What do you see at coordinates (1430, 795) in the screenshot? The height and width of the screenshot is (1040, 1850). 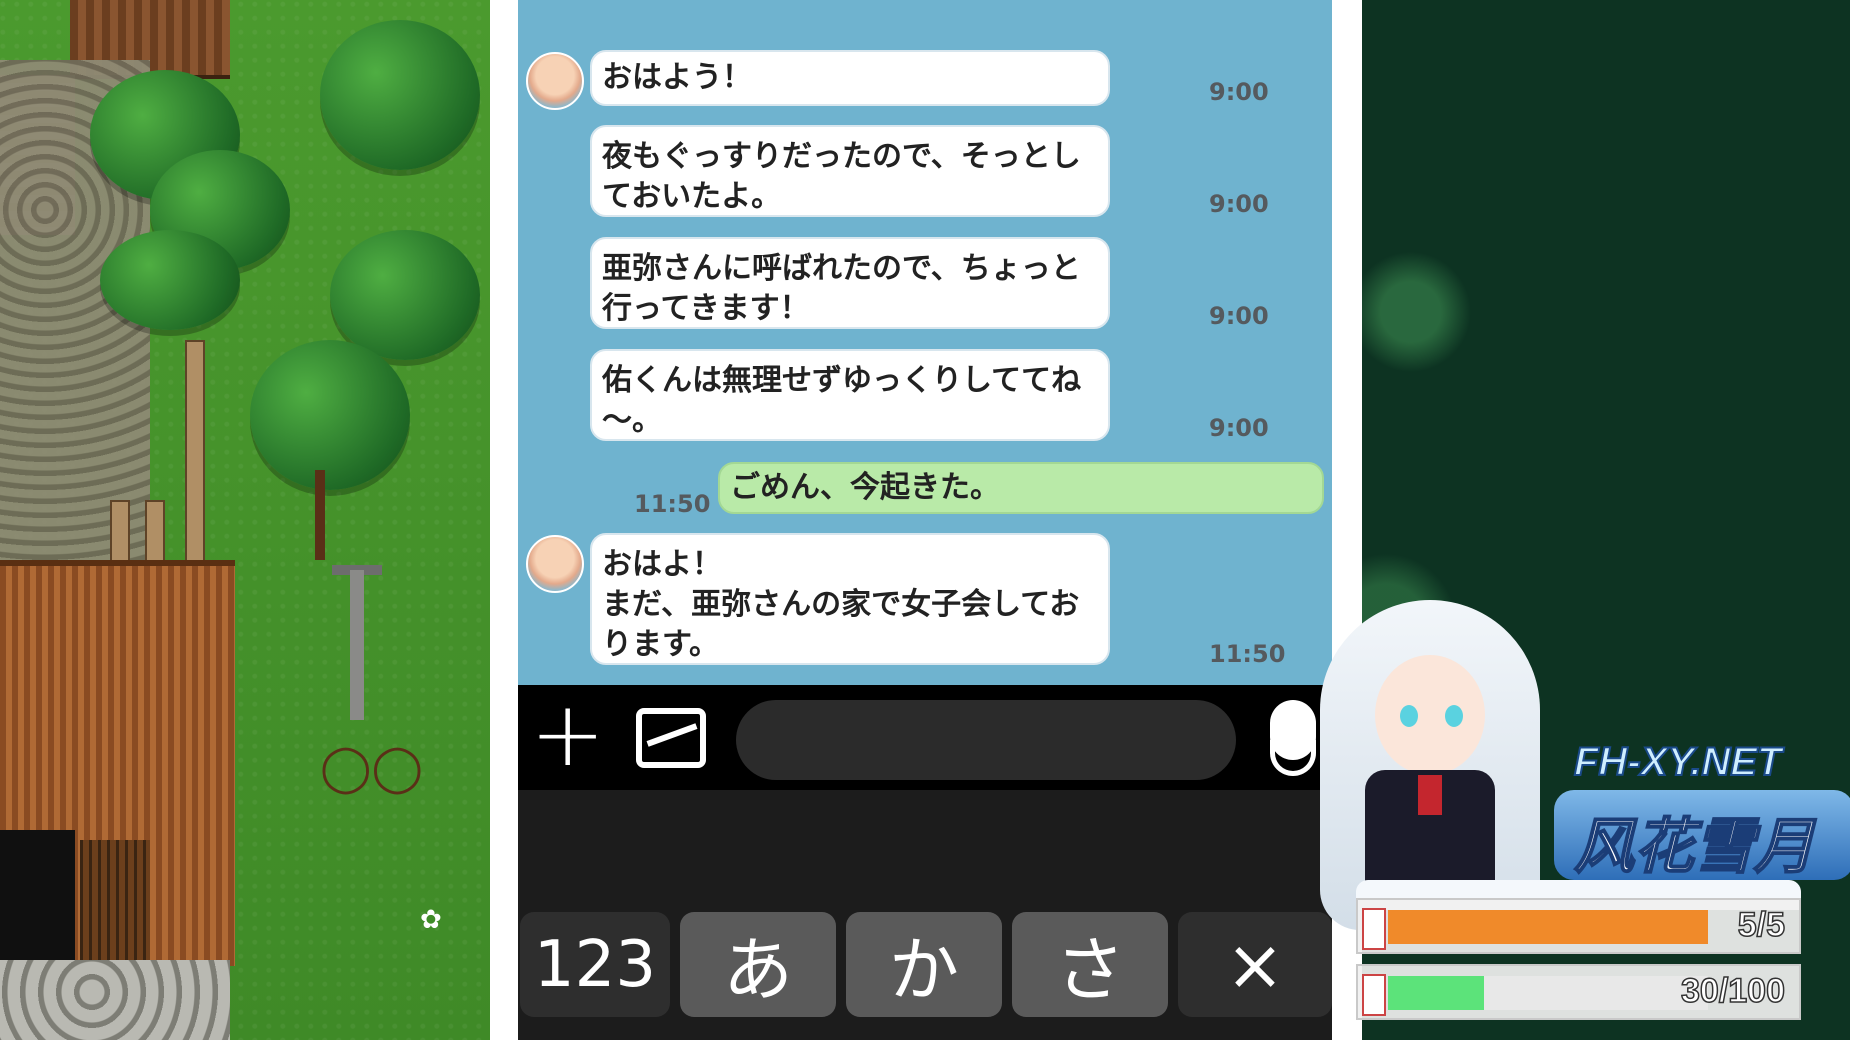 I see `character-ribbon` at bounding box center [1430, 795].